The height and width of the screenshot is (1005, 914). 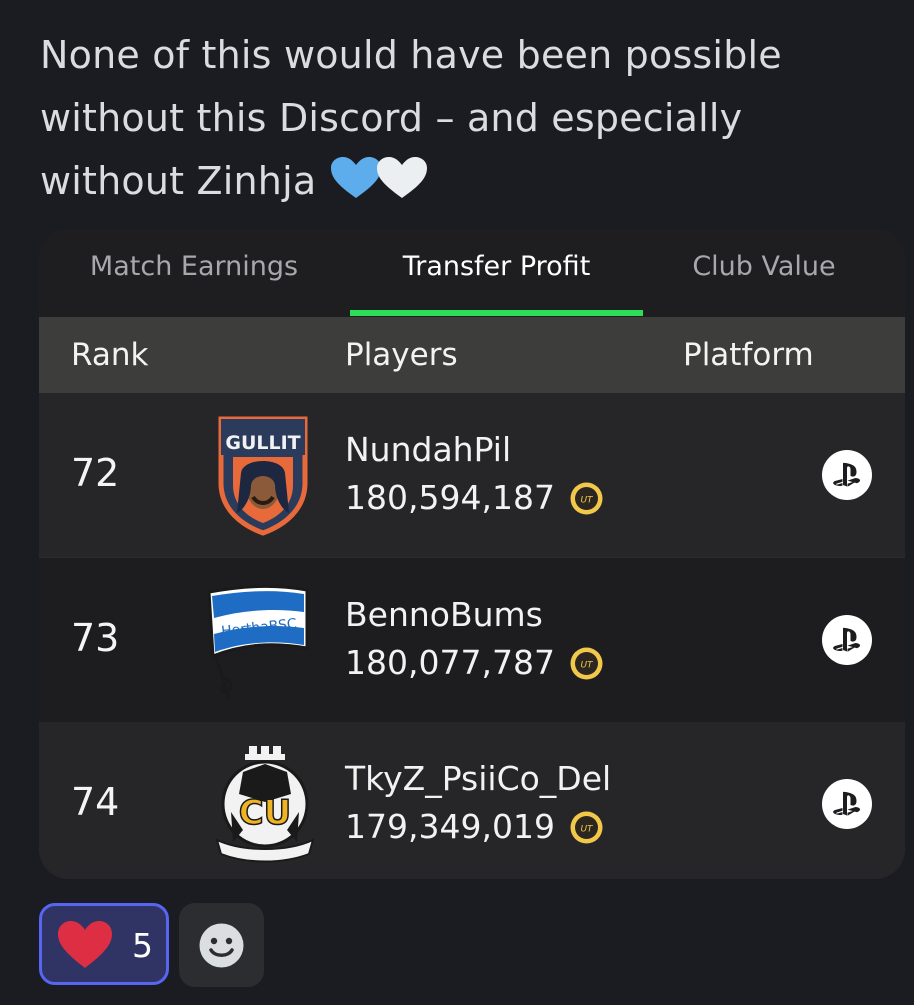 I want to click on player-name: NundahPil, so click(x=428, y=449).